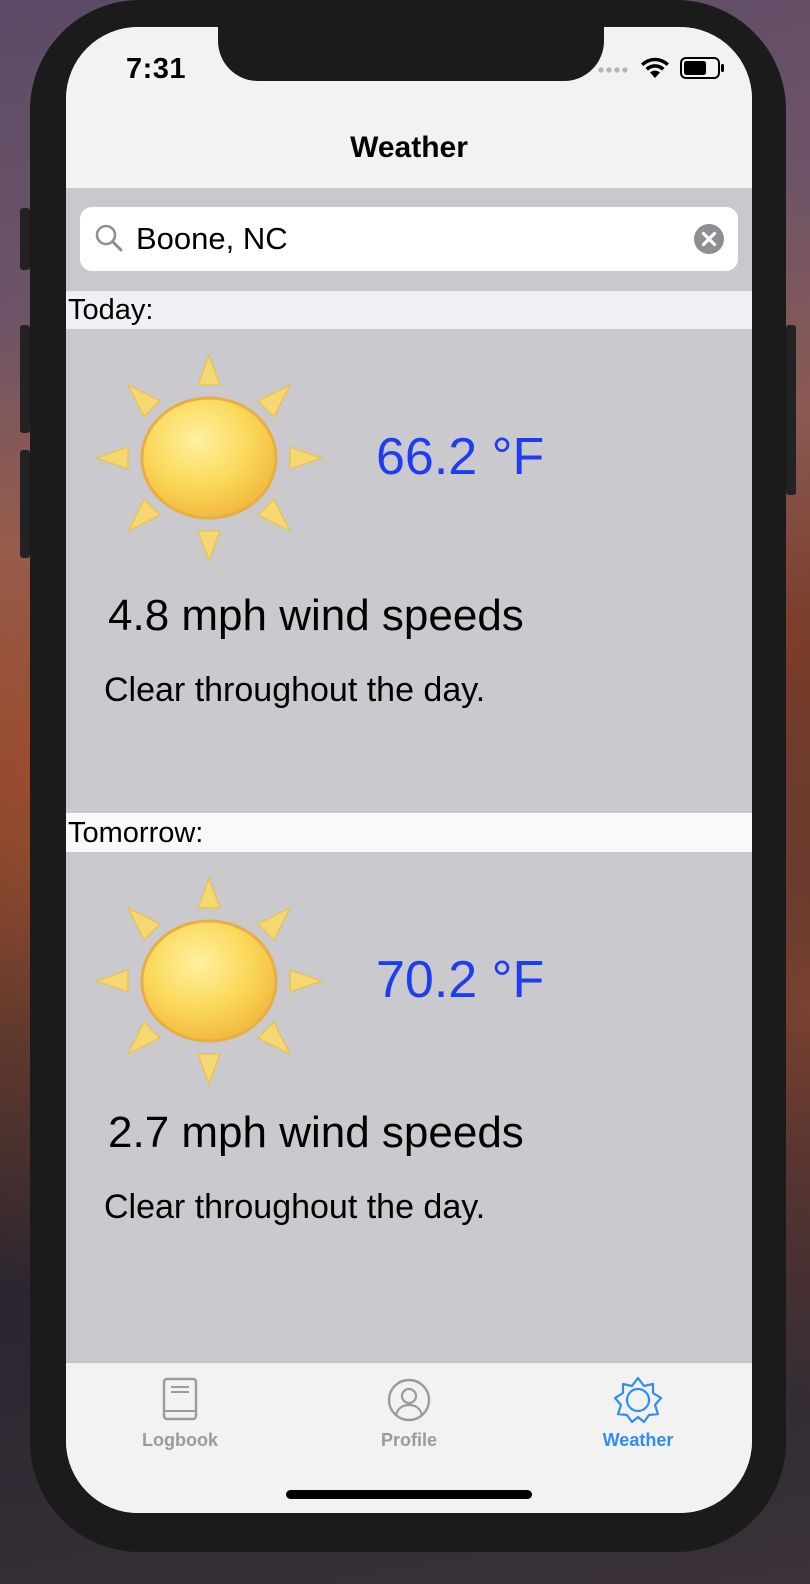 The width and height of the screenshot is (810, 1584). Describe the element at coordinates (180, 1399) in the screenshot. I see `book-icon` at that location.